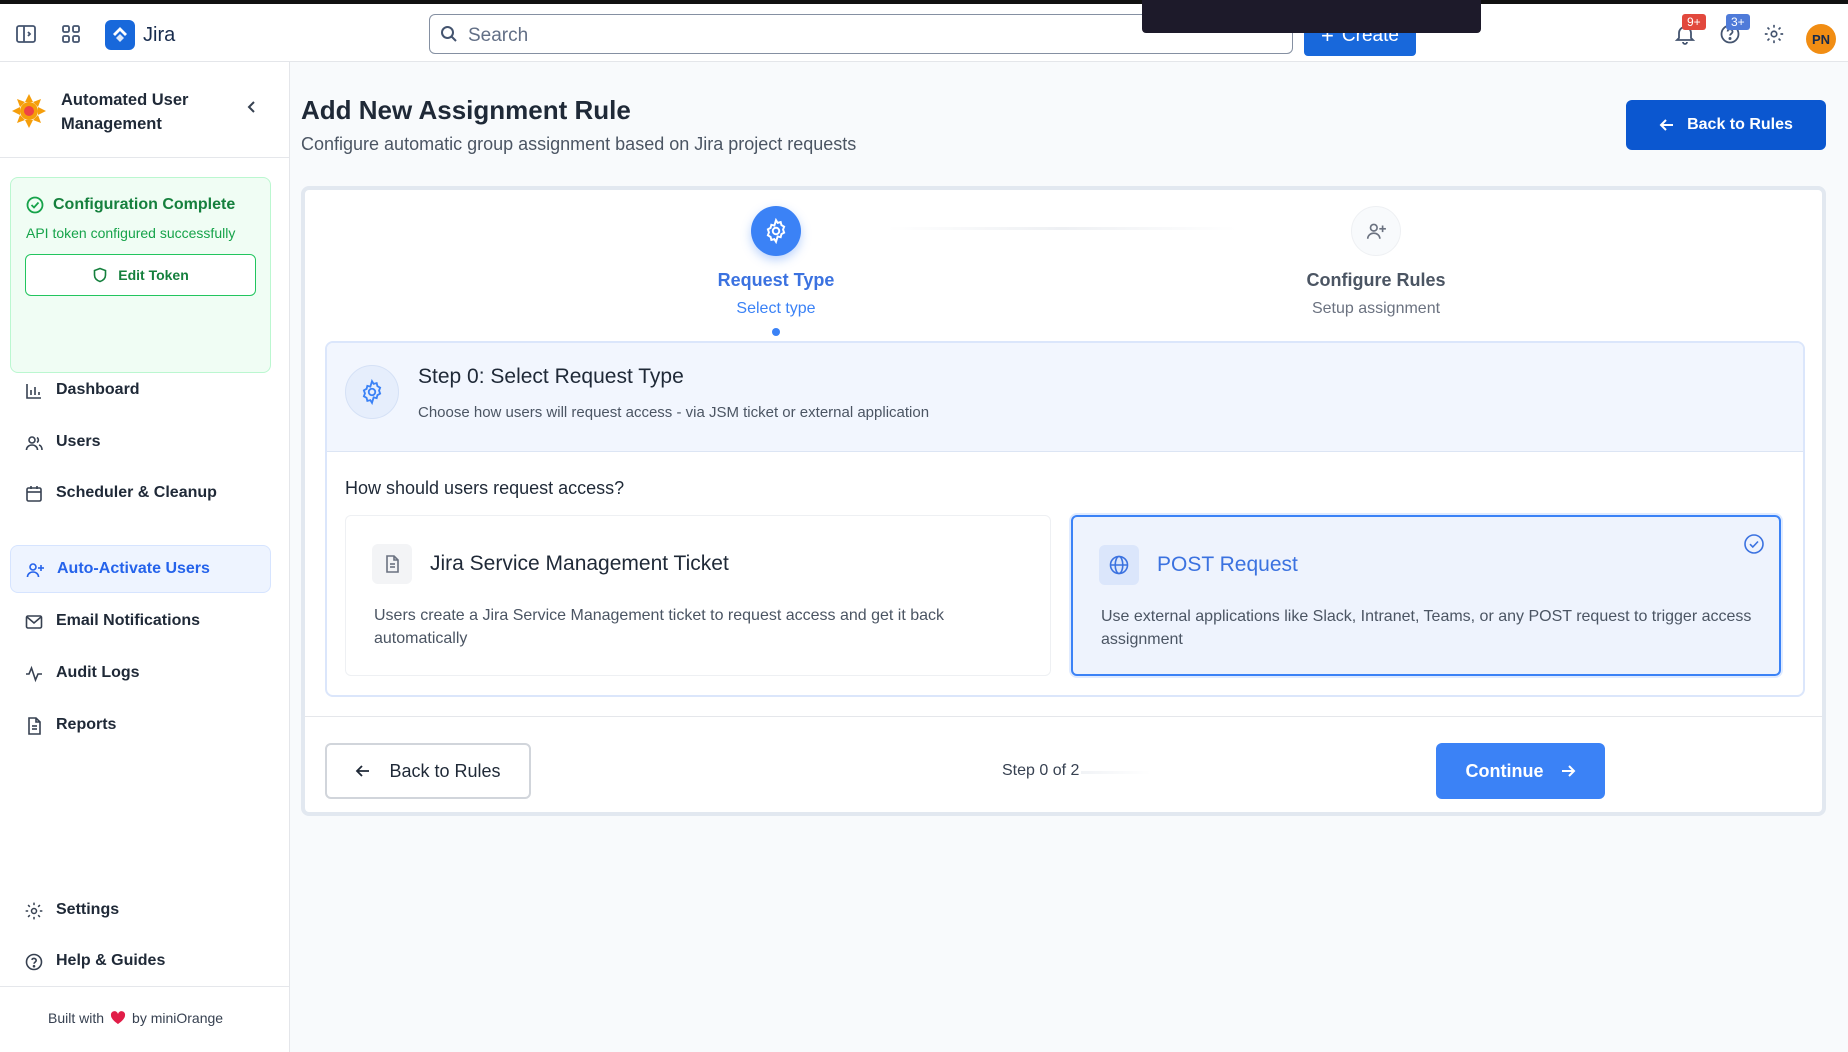 The height and width of the screenshot is (1052, 1848). Describe the element at coordinates (136, 492) in the screenshot. I see `sidebar-item-label: Scheduler & Cleanup` at that location.